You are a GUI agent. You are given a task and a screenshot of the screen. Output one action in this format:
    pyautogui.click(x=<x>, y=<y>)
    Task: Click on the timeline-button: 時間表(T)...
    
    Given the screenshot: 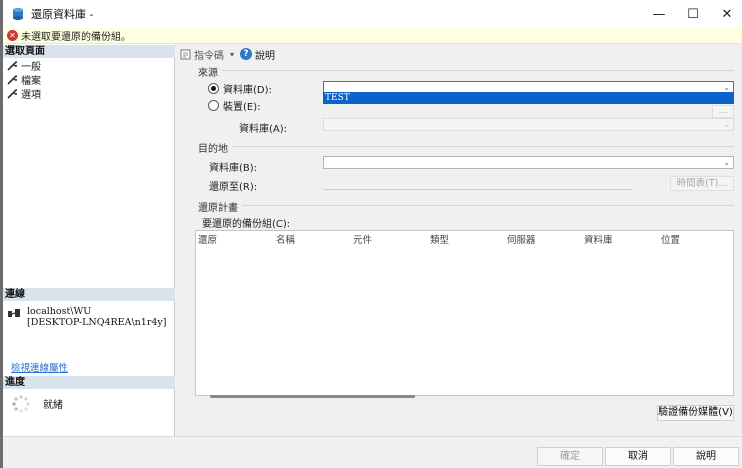 What is the action you would take?
    pyautogui.click(x=702, y=183)
    